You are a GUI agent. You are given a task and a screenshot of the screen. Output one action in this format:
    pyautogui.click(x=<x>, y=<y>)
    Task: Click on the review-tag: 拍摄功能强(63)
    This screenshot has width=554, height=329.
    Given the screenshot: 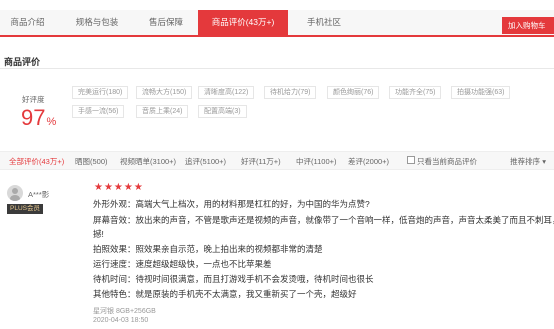 What is the action you would take?
    pyautogui.click(x=481, y=92)
    